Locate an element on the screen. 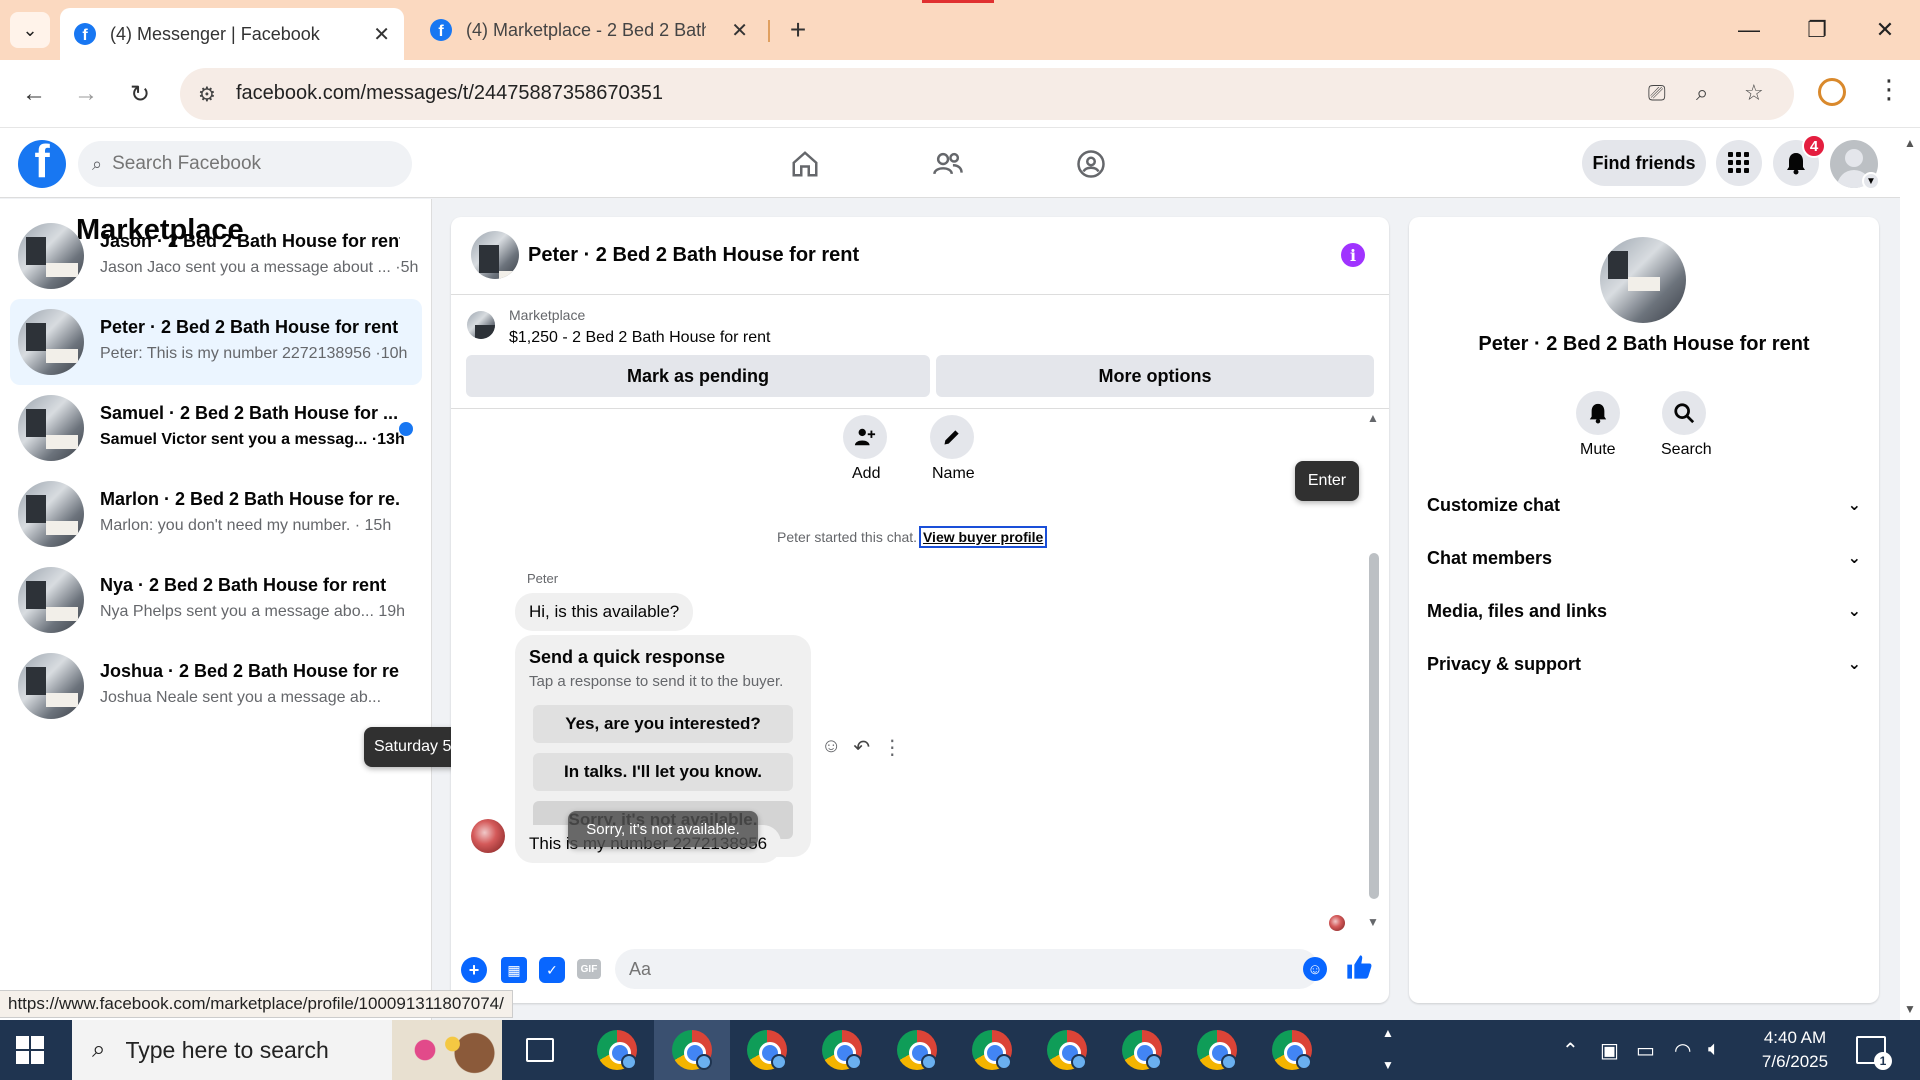  taskbar-clock: 4:40 AM 7/6/2025 is located at coordinates (1795, 1050).